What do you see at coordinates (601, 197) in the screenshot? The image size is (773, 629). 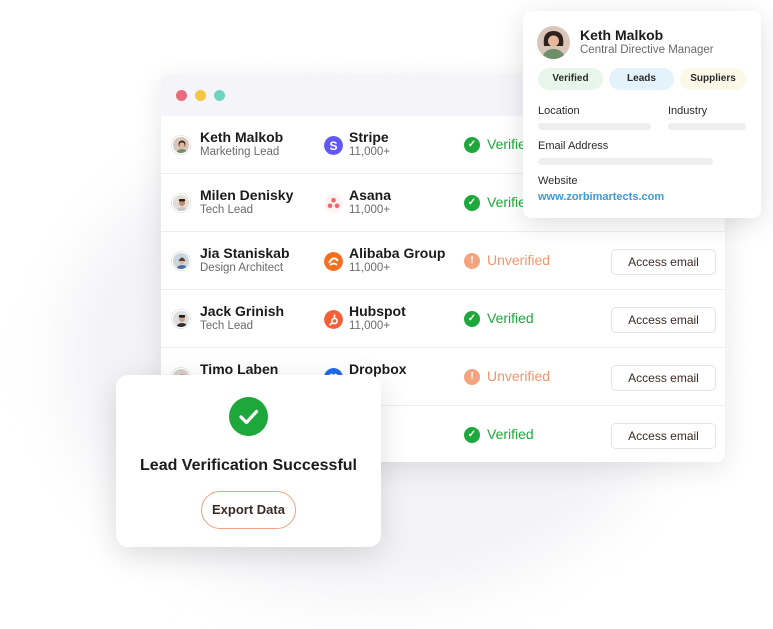 I see `website-link: www.zorbimartects.com` at bounding box center [601, 197].